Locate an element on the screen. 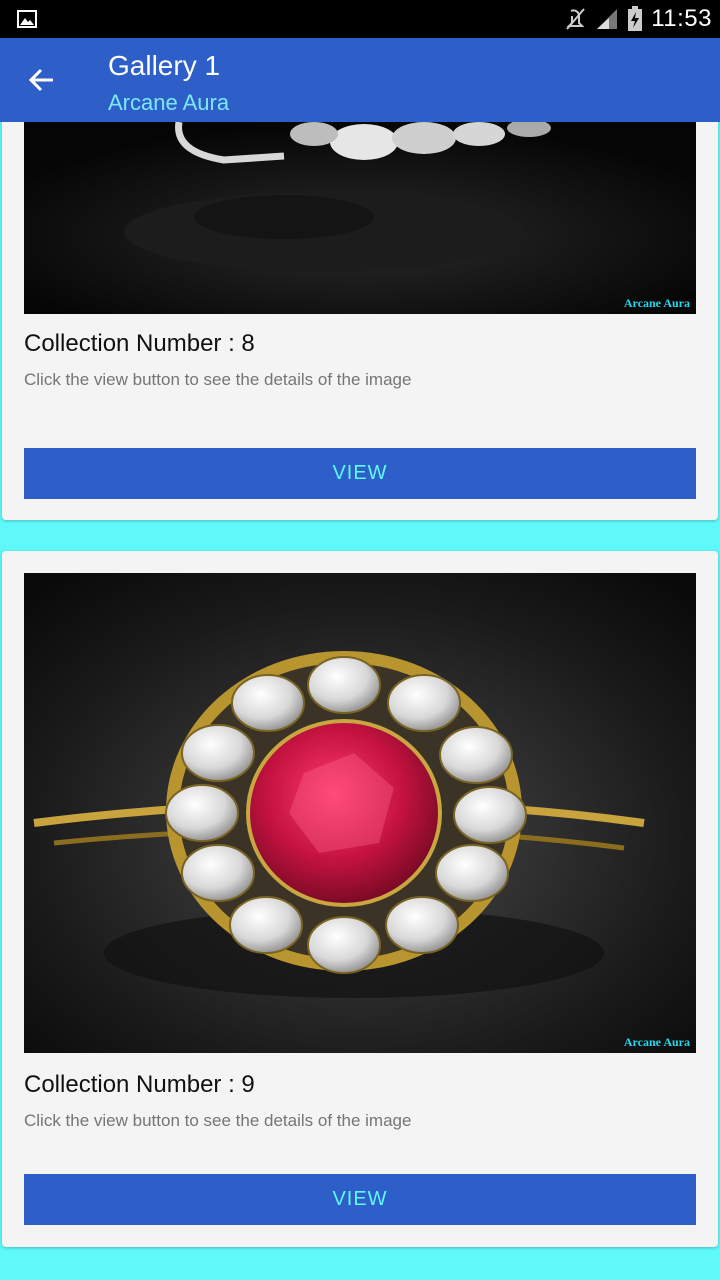  image-icon is located at coordinates (27, 19).